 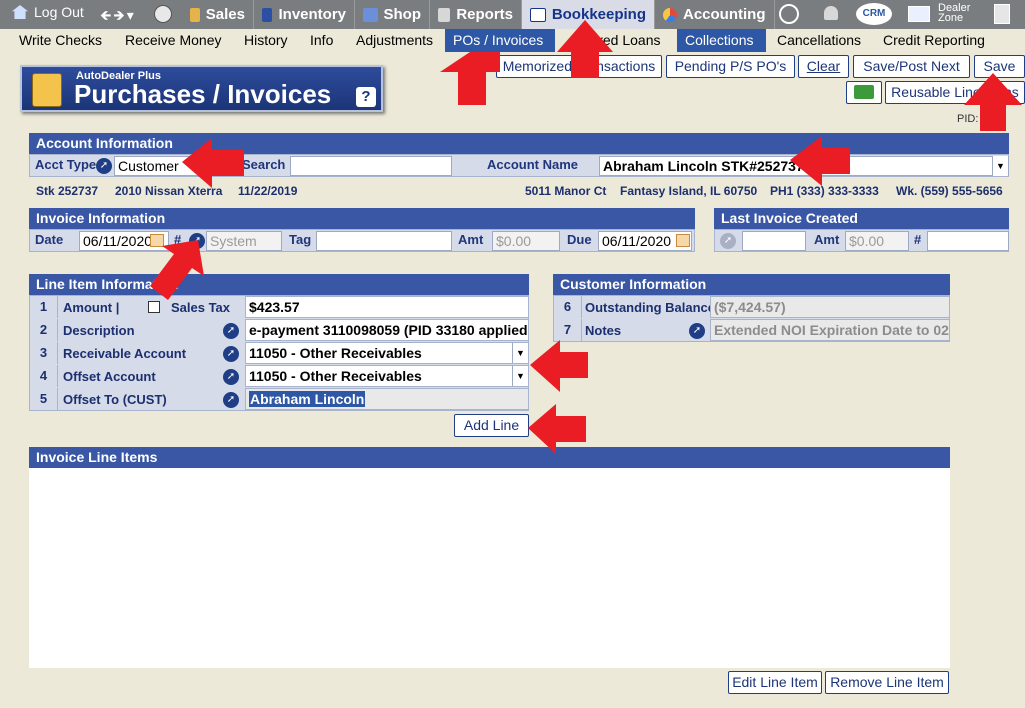 I want to click on home-icon, so click(x=20, y=12).